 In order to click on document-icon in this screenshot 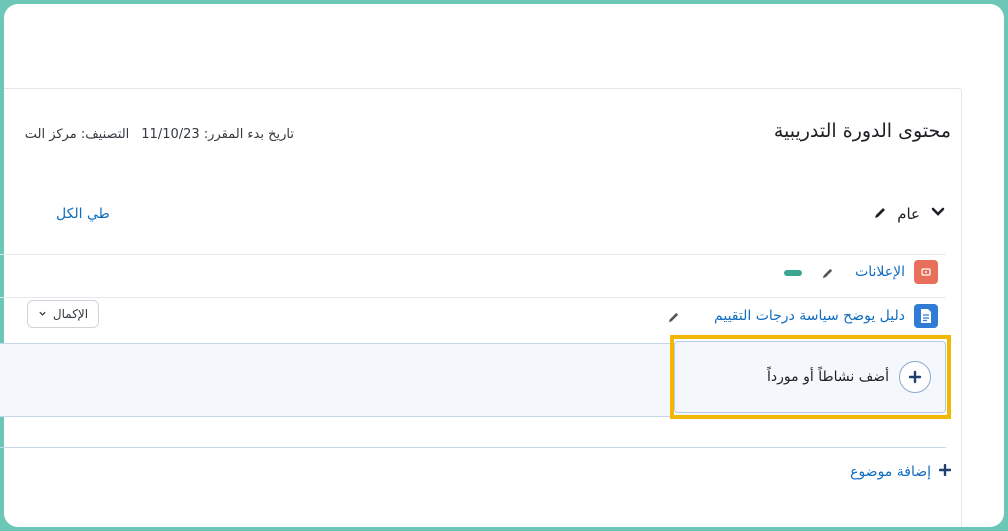, I will do `click(926, 316)`.